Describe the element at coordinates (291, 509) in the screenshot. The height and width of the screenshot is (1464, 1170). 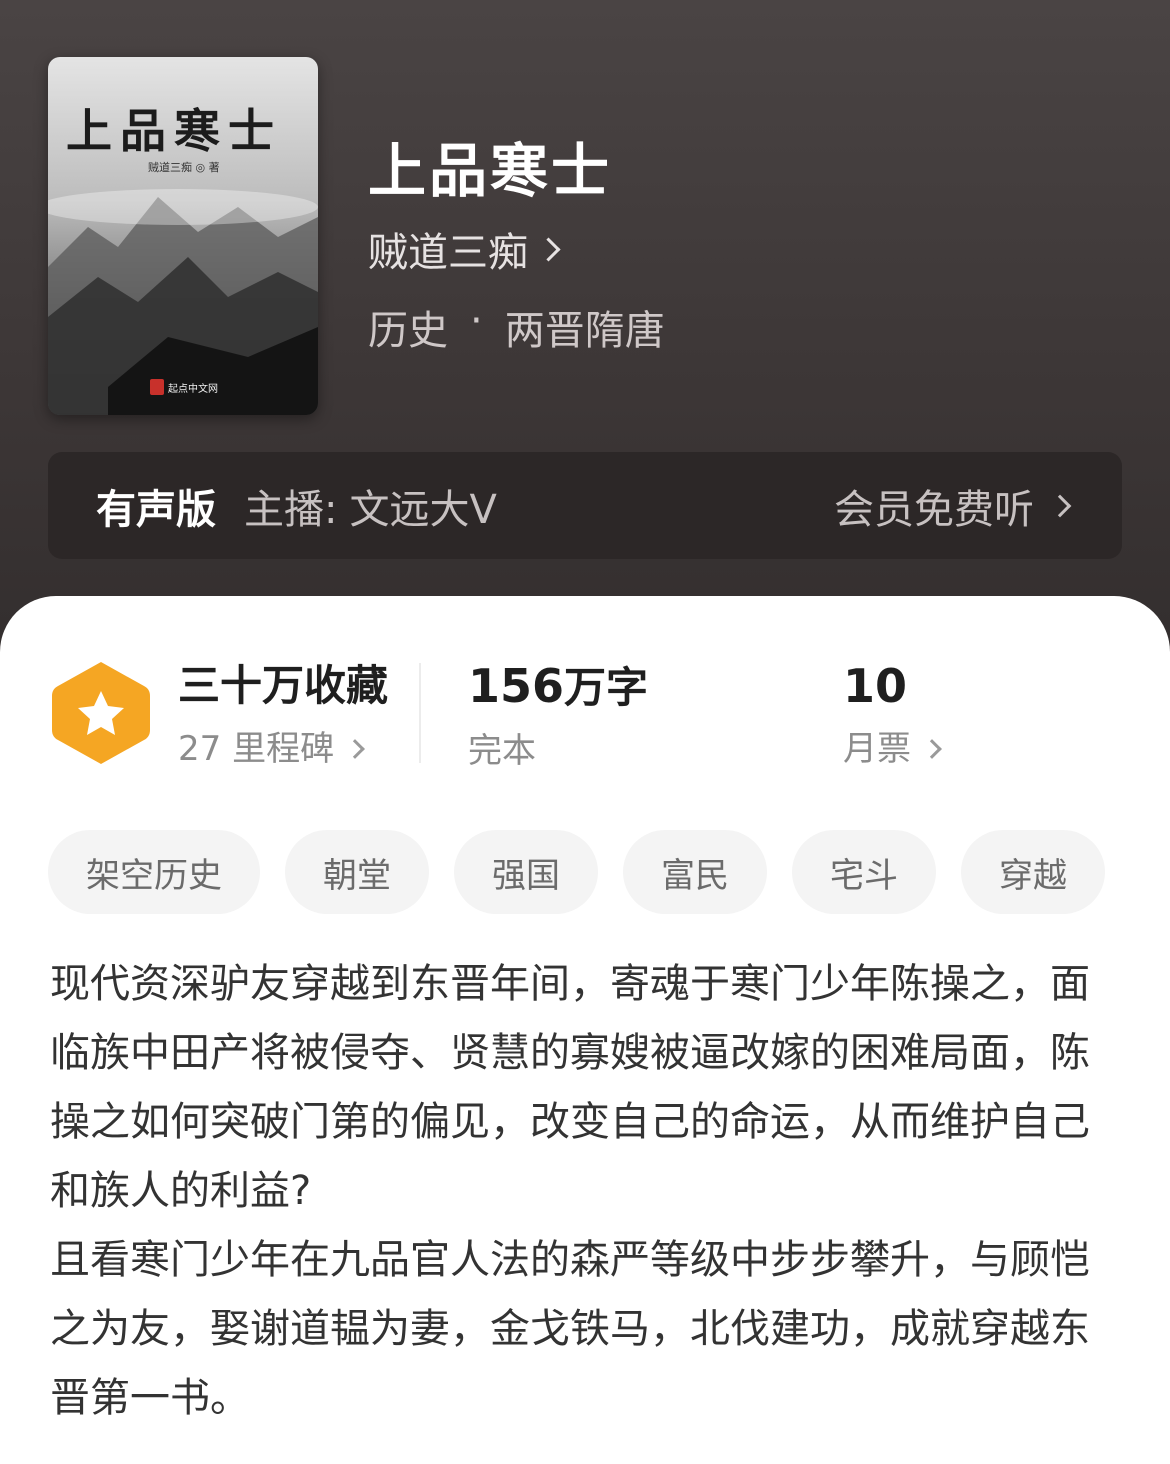
I see `narrator-label: 主播:` at that location.